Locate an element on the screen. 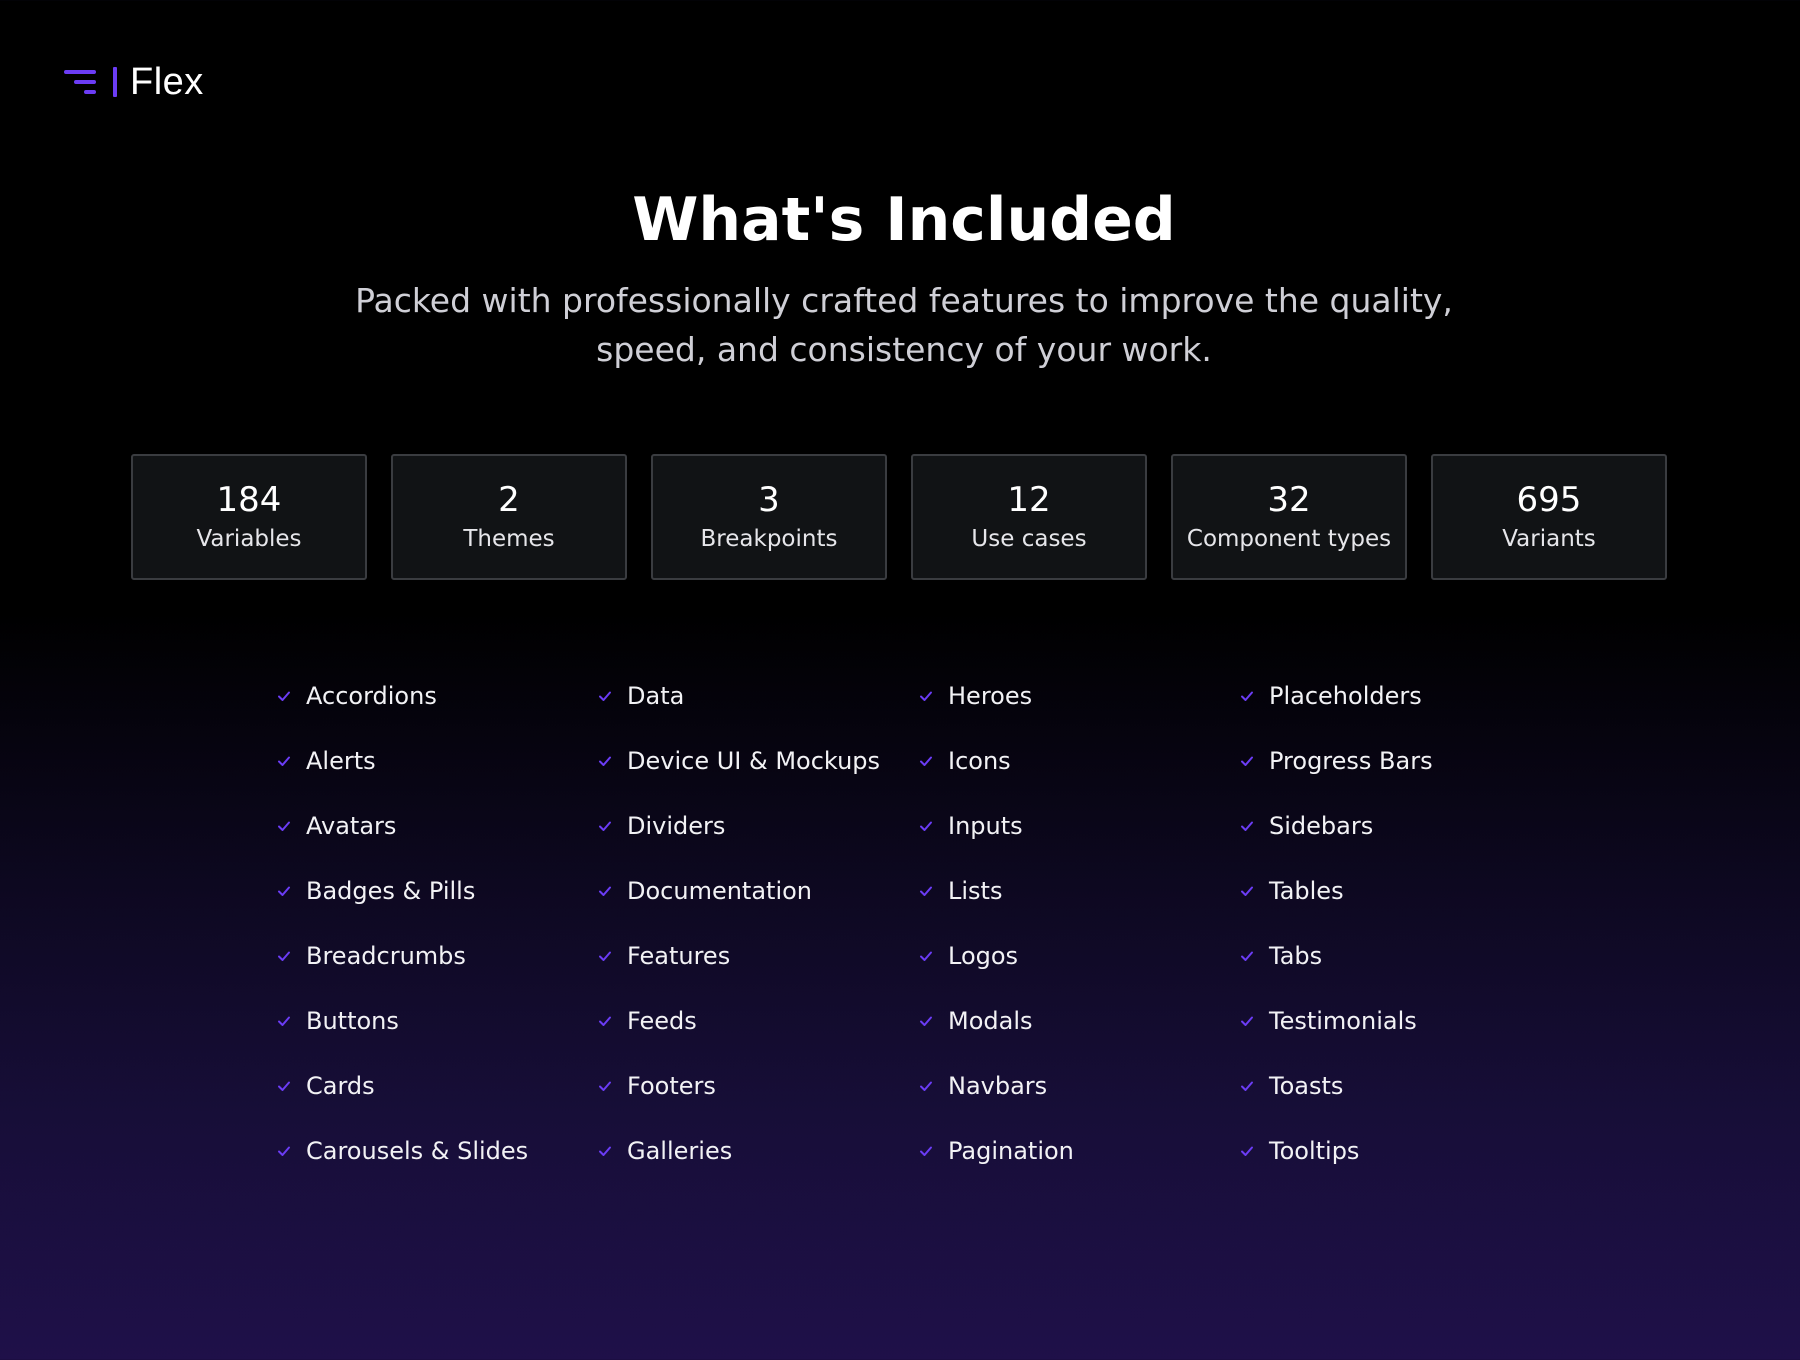 The height and width of the screenshot is (1360, 1800). feature-item: Placeholders is located at coordinates (1400, 696).